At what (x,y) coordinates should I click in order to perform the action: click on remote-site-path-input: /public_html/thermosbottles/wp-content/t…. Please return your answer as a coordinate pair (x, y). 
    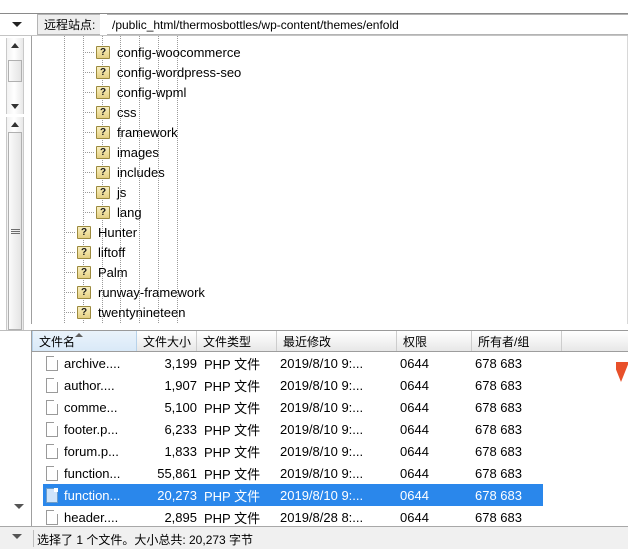
    Looking at the image, I should click on (367, 24).